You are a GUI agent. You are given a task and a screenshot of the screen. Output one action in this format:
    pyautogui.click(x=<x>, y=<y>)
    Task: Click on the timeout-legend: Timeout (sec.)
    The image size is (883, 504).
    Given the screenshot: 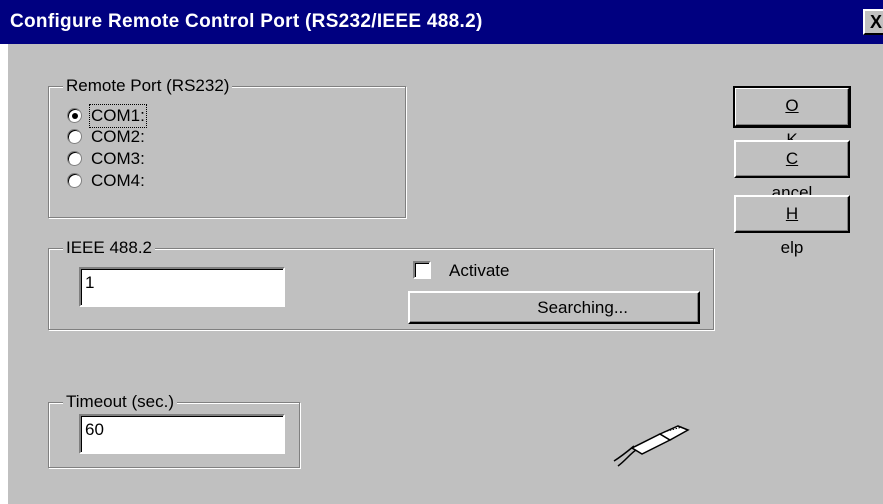 What is the action you would take?
    pyautogui.click(x=120, y=402)
    